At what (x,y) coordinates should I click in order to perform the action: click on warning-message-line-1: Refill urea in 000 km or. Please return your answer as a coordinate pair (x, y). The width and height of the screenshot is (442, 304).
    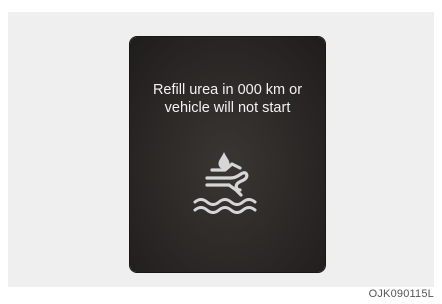
    Looking at the image, I should click on (227, 90).